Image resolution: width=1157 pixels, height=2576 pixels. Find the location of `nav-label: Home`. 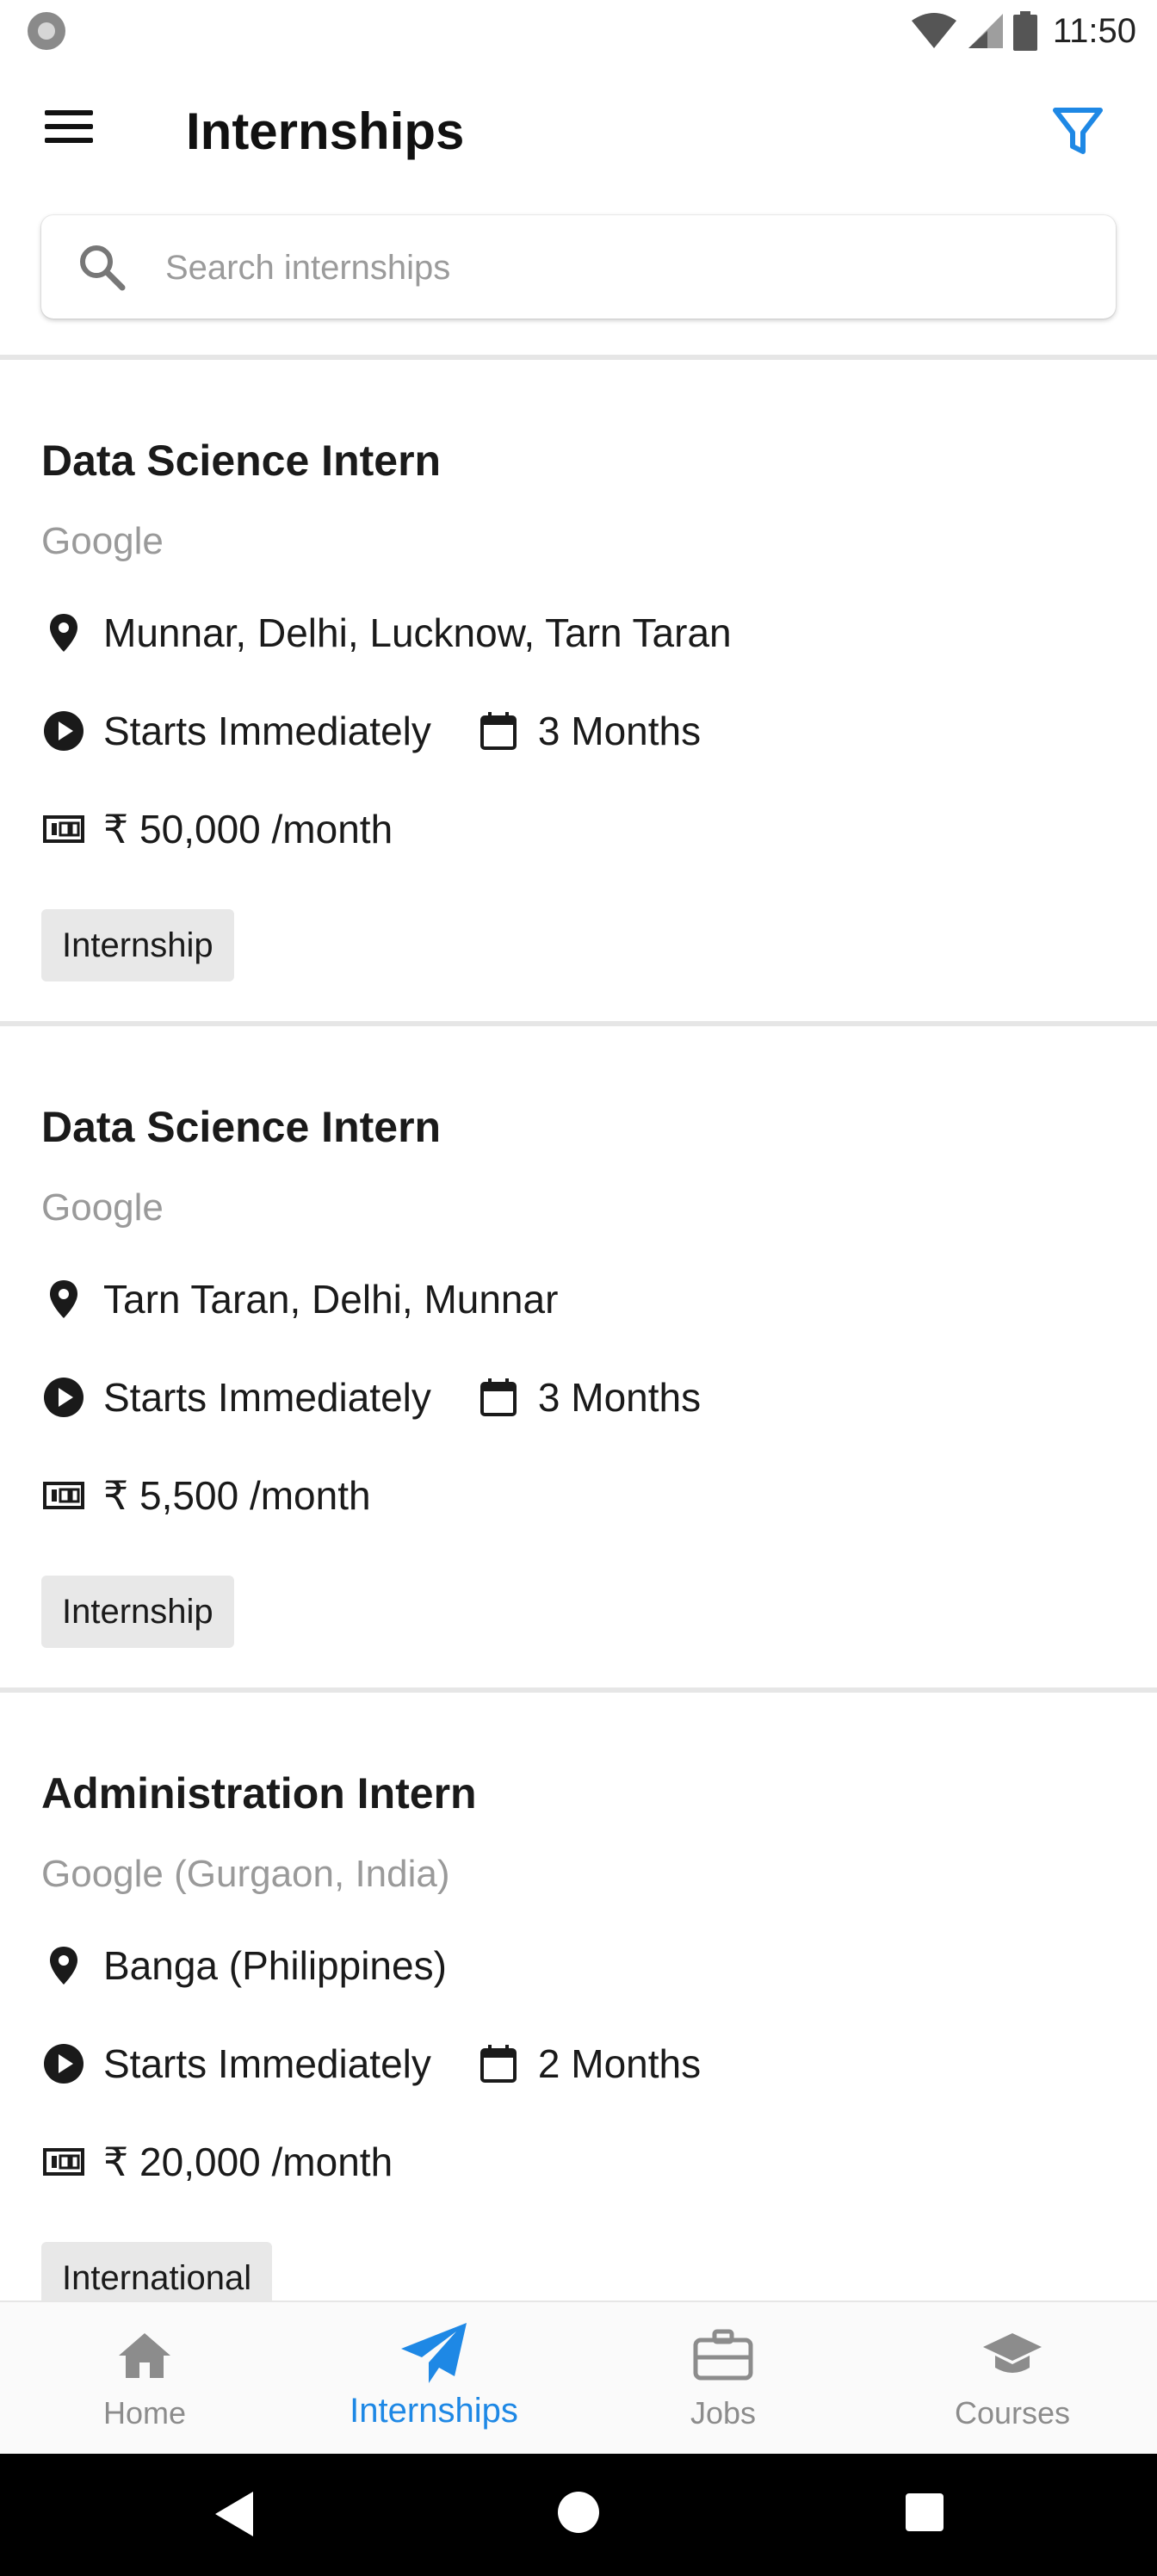

nav-label: Home is located at coordinates (145, 2412).